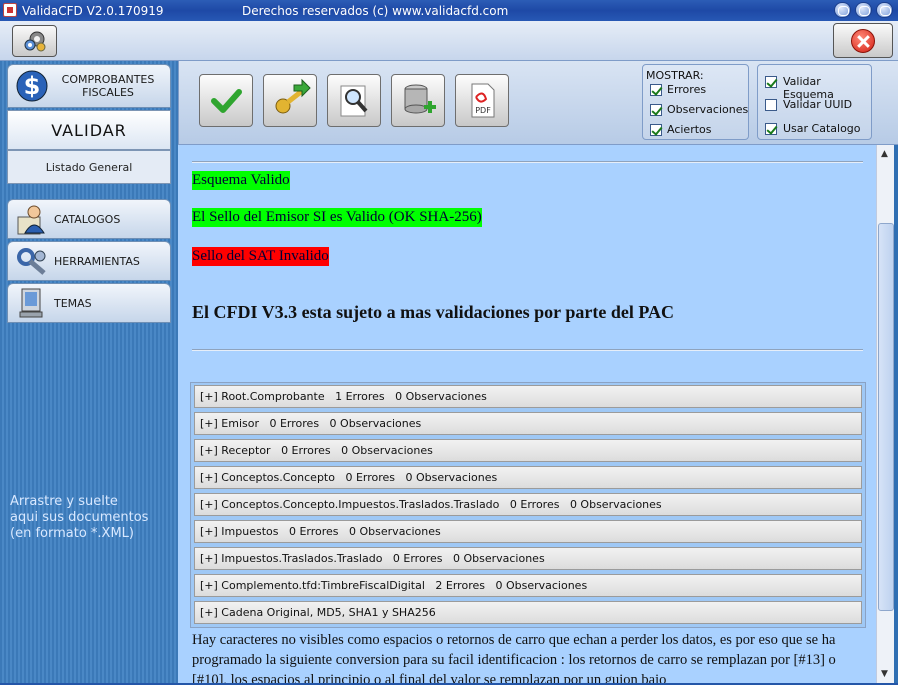 Image resolution: width=898 pixels, height=685 pixels. What do you see at coordinates (89, 130) in the screenshot?
I see `validar-button: VALIDAR` at bounding box center [89, 130].